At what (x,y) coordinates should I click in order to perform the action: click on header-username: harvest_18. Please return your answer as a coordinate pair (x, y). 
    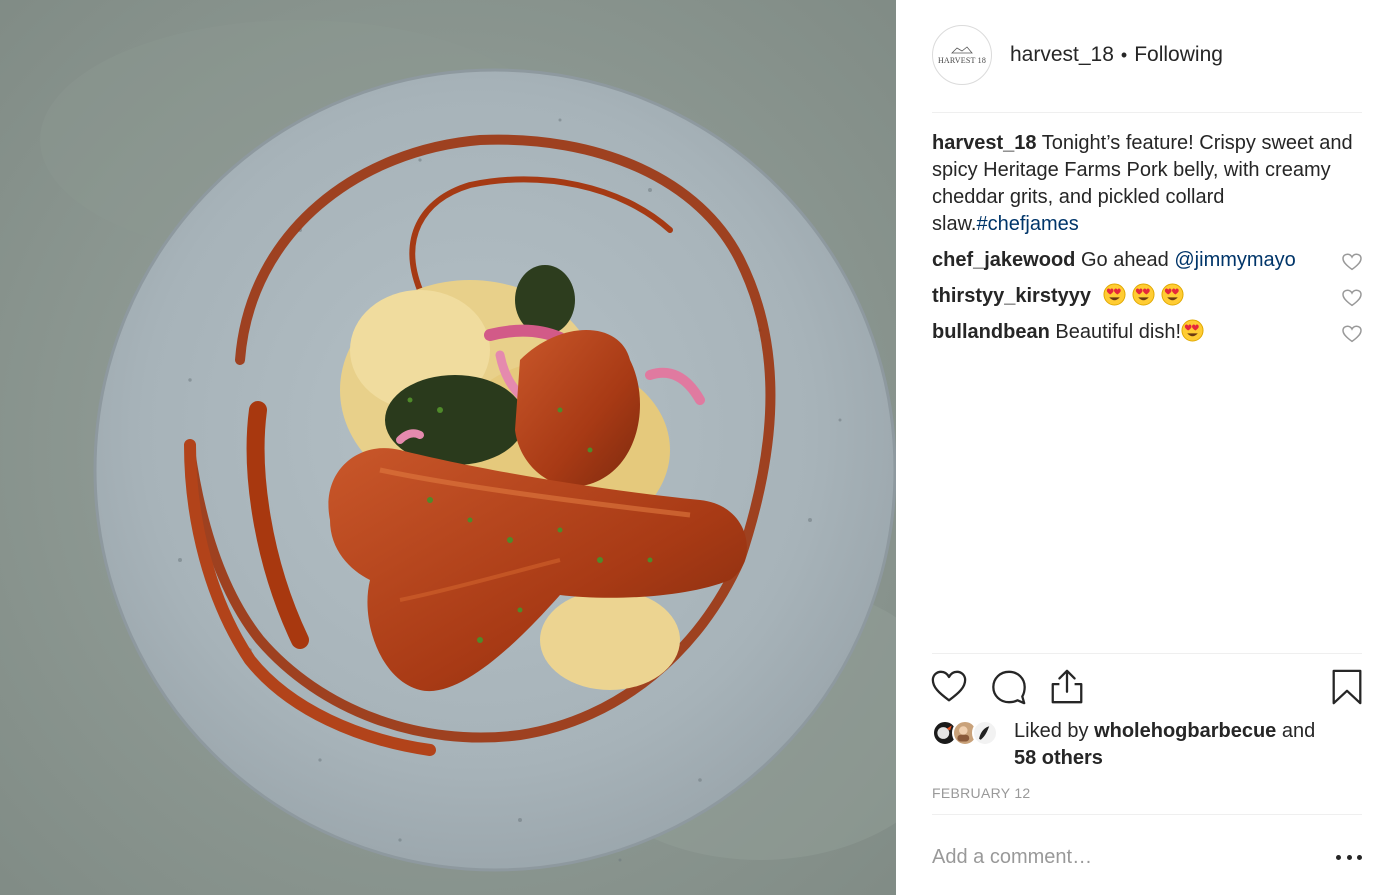
    Looking at the image, I should click on (1062, 55).